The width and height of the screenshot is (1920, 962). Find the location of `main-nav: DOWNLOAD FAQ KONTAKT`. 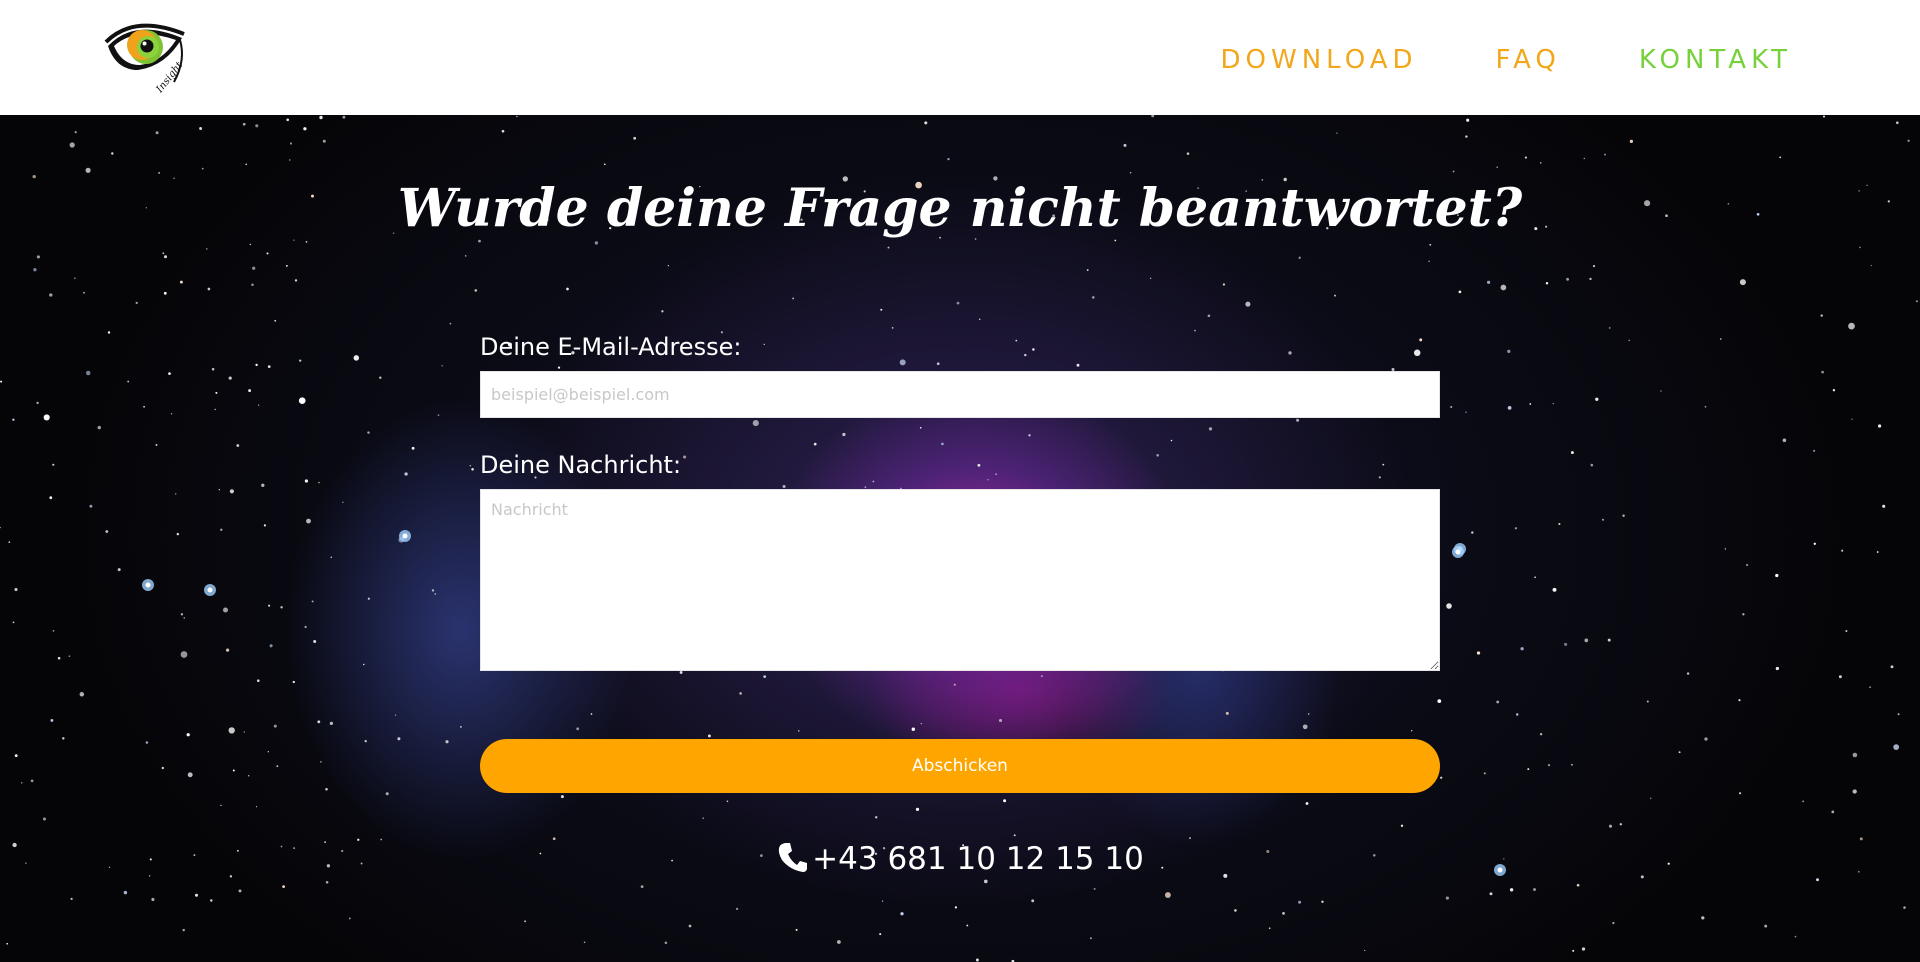

main-nav: DOWNLOAD FAQ KONTAKT is located at coordinates (1507, 60).